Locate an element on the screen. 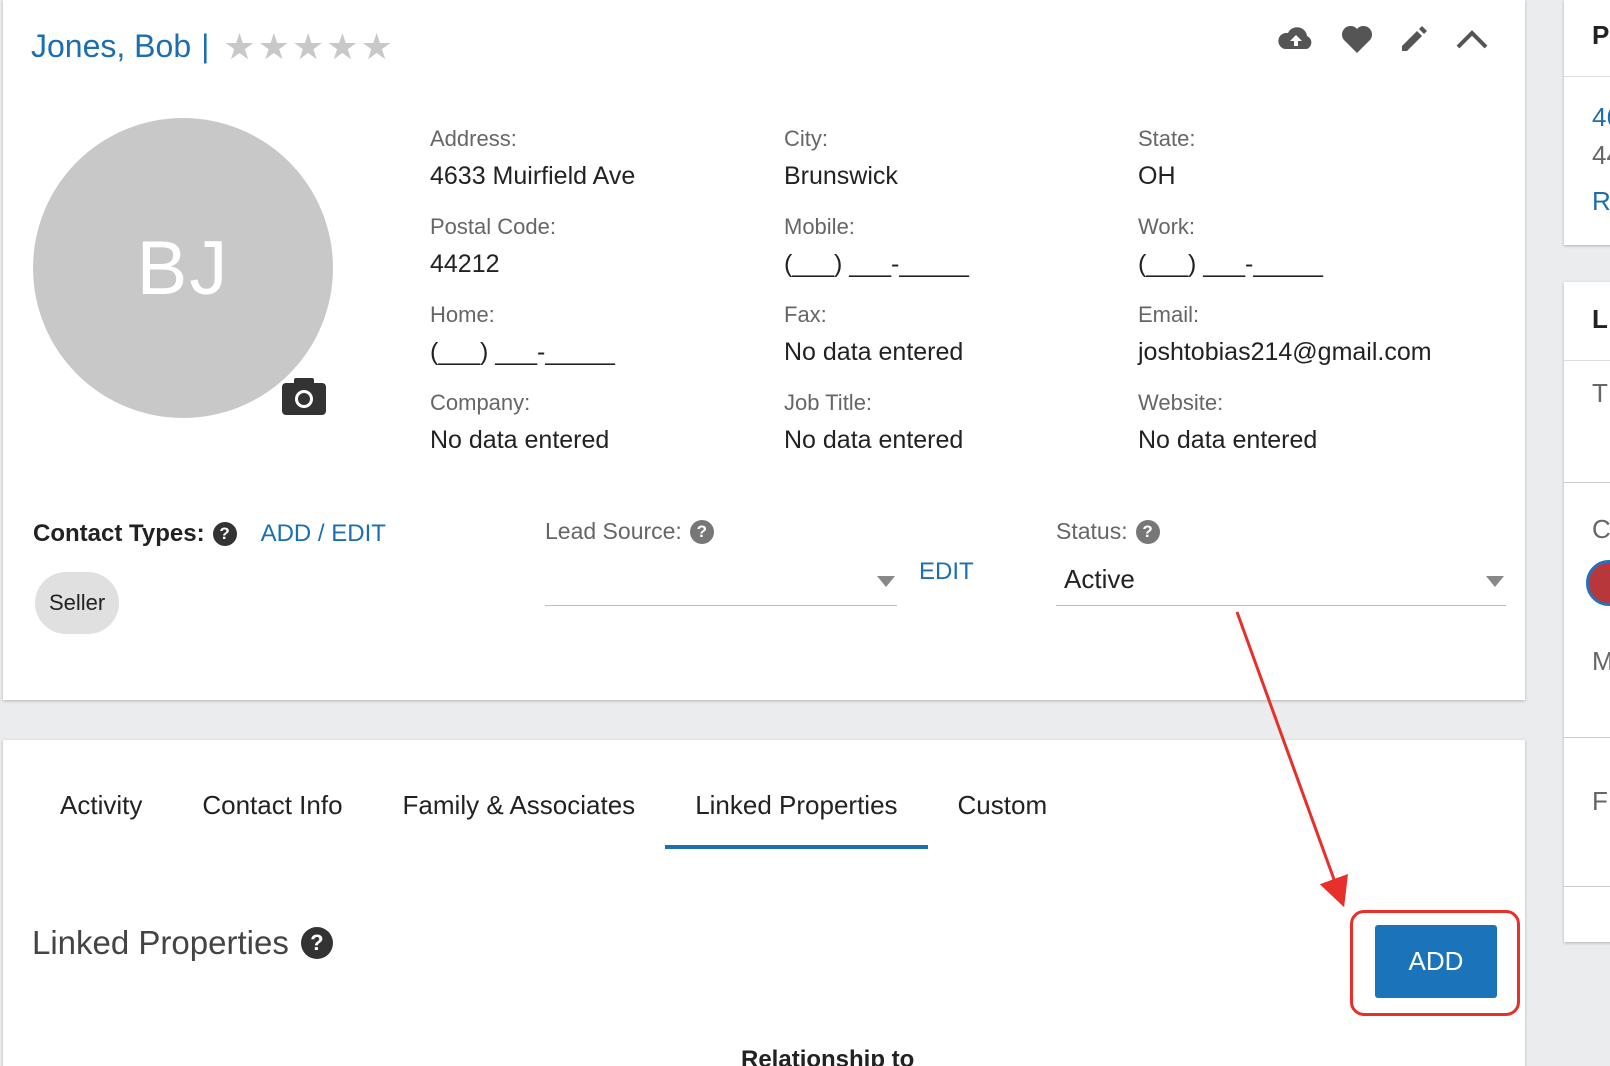  linked-properties-heading: Linked Properties ? is located at coordinates (182, 943).